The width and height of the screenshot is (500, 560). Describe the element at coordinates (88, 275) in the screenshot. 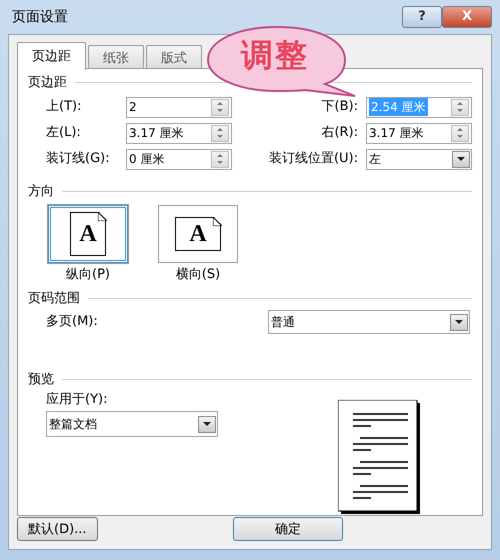

I see `option-label: 纵向(P)` at that location.